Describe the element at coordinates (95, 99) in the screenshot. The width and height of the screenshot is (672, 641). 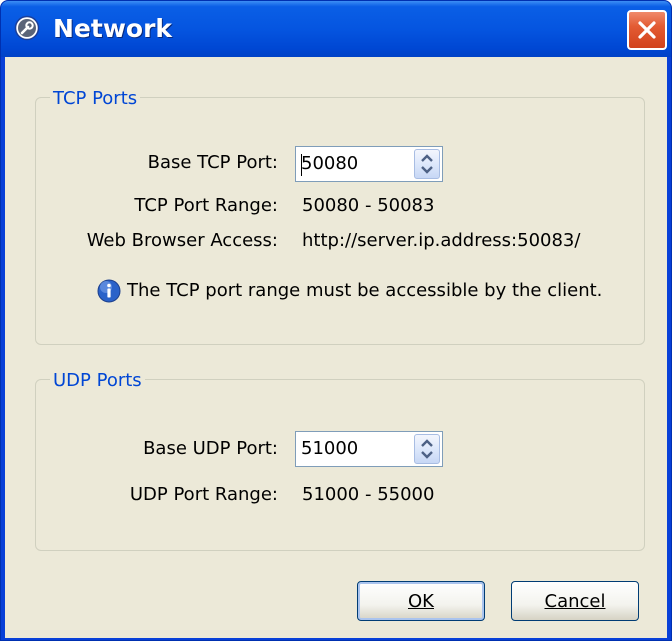
I see `tcp-ports-legend: TCP Ports` at that location.